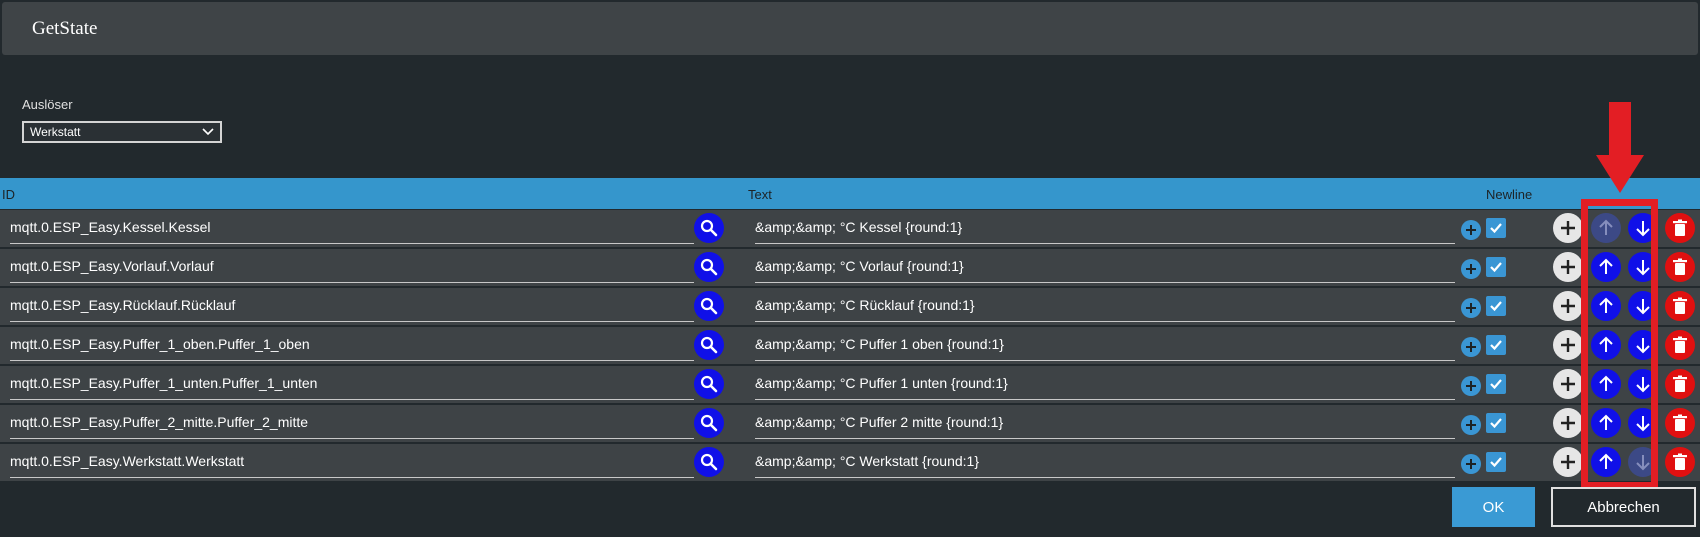 This screenshot has height=537, width=1700. I want to click on trigger-label: Auslöser, so click(47, 104).